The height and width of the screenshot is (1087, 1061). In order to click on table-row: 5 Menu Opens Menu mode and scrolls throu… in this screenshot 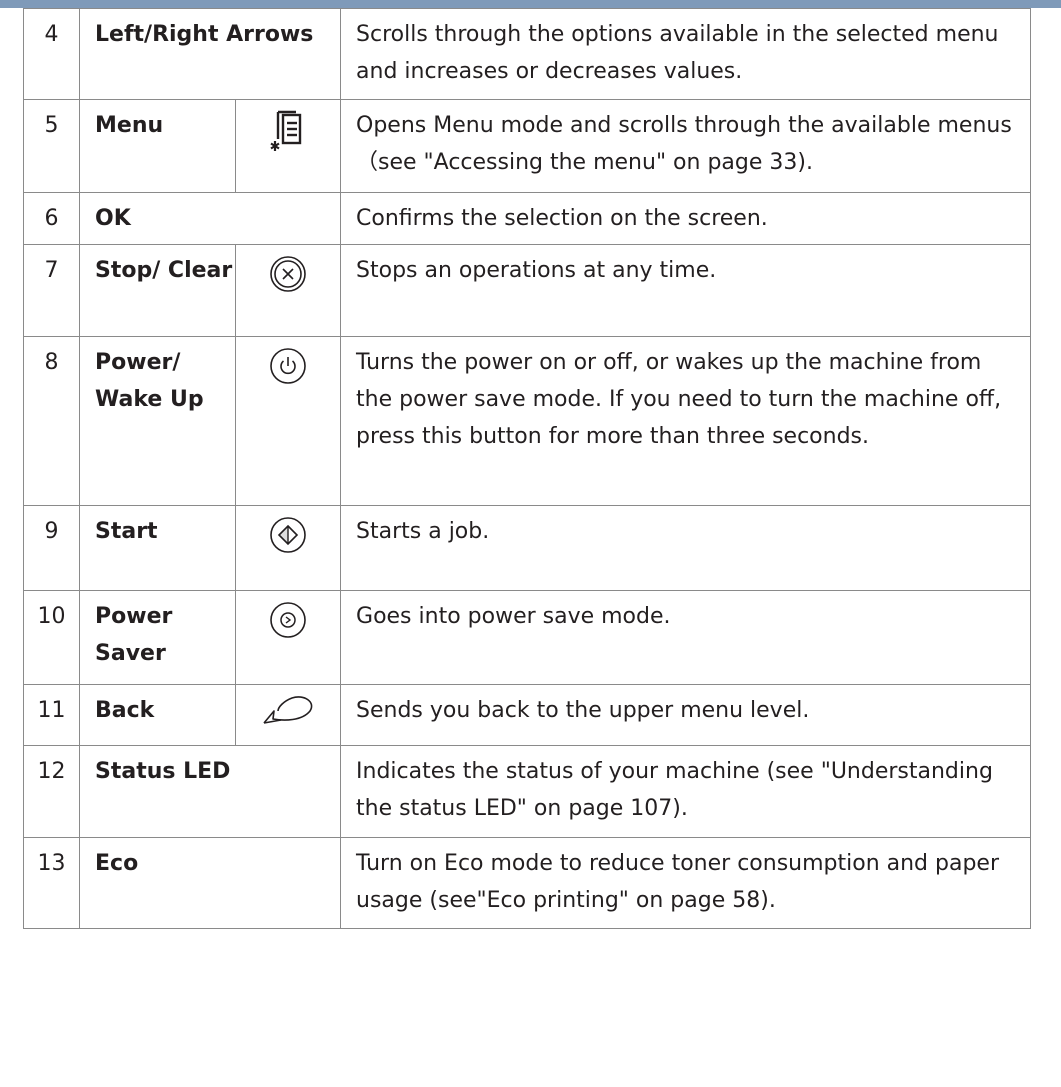, I will do `click(527, 146)`.